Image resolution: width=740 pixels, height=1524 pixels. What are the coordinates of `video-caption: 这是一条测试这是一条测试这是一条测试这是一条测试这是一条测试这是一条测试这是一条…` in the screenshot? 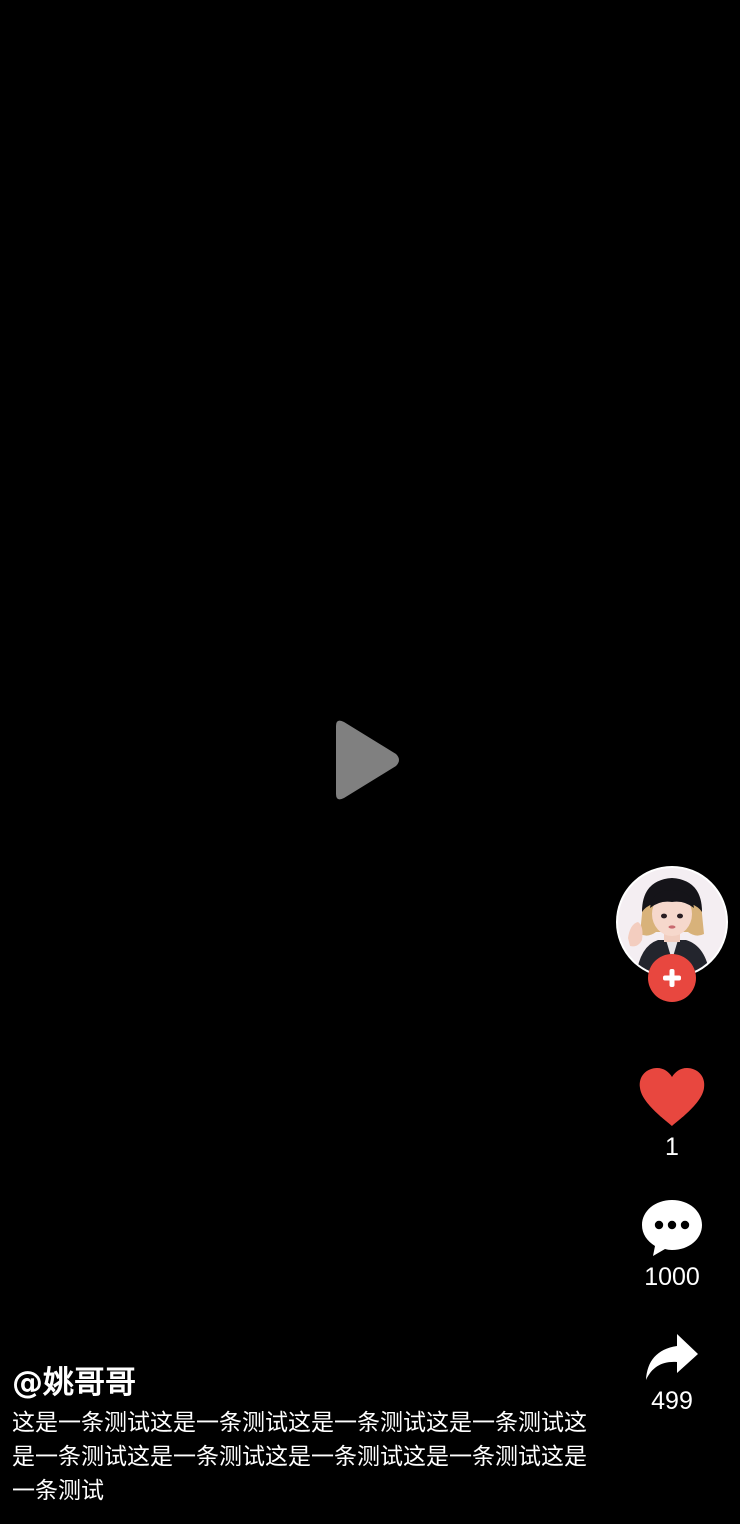 It's located at (299, 1457).